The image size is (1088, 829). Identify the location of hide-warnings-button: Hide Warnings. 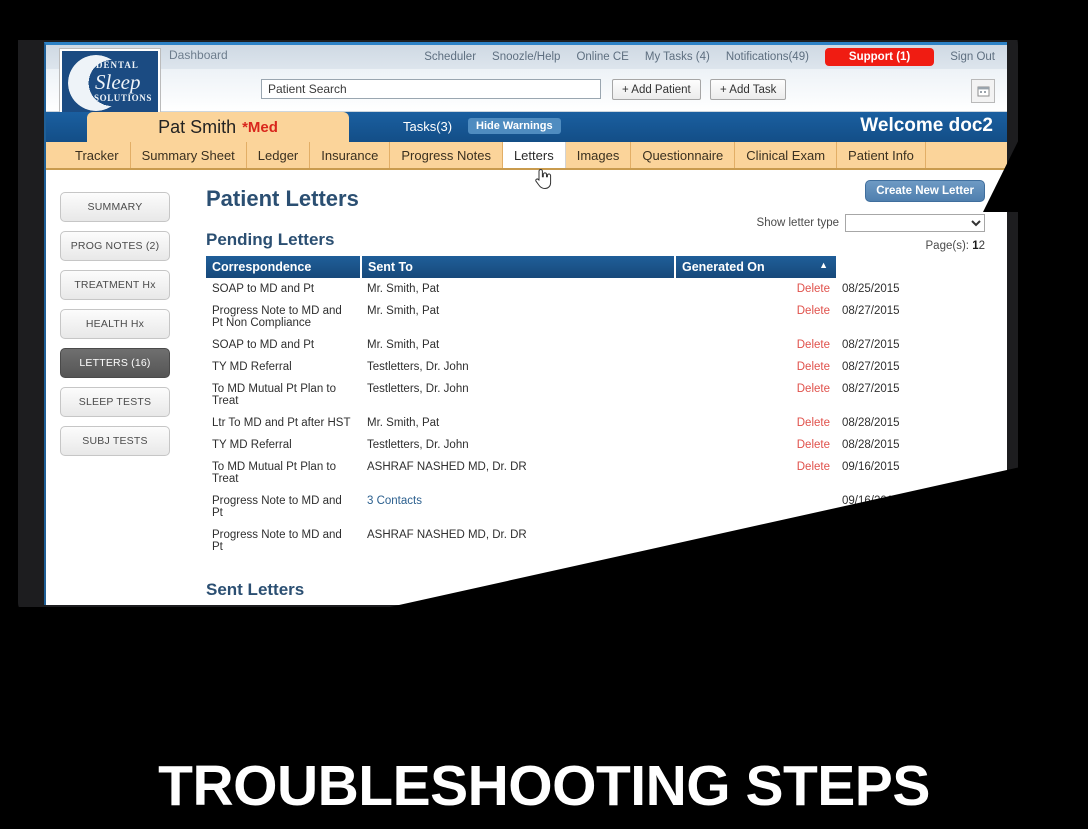
(514, 126).